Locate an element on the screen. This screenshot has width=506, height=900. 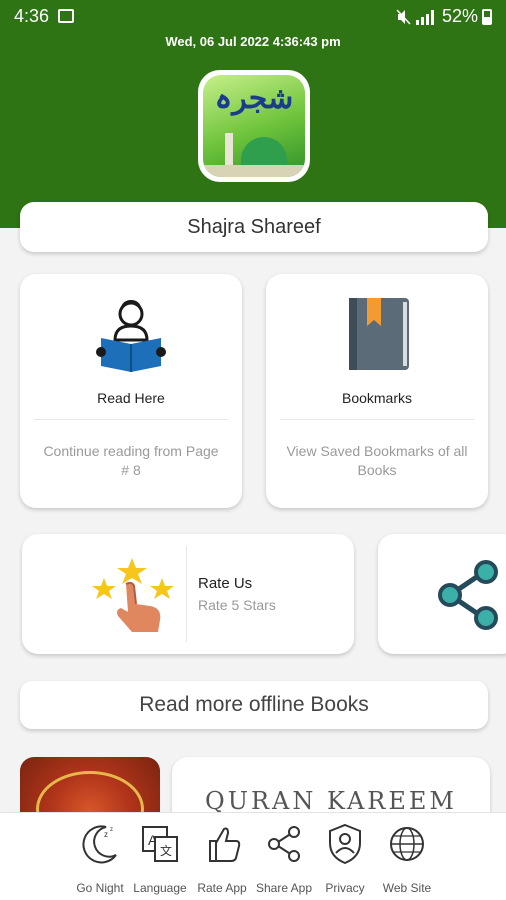
status-bar: 4:36 52% is located at coordinates (253, 17).